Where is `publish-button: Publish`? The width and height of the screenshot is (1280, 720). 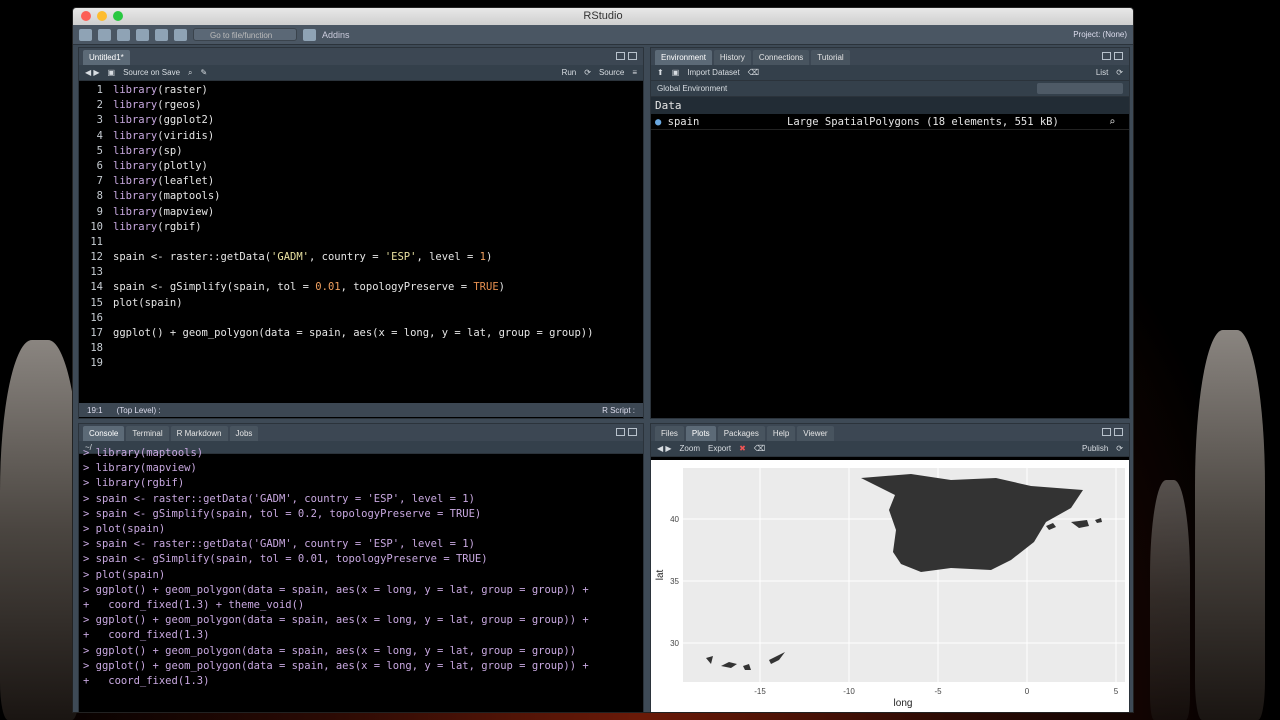
publish-button: Publish is located at coordinates (1095, 448).